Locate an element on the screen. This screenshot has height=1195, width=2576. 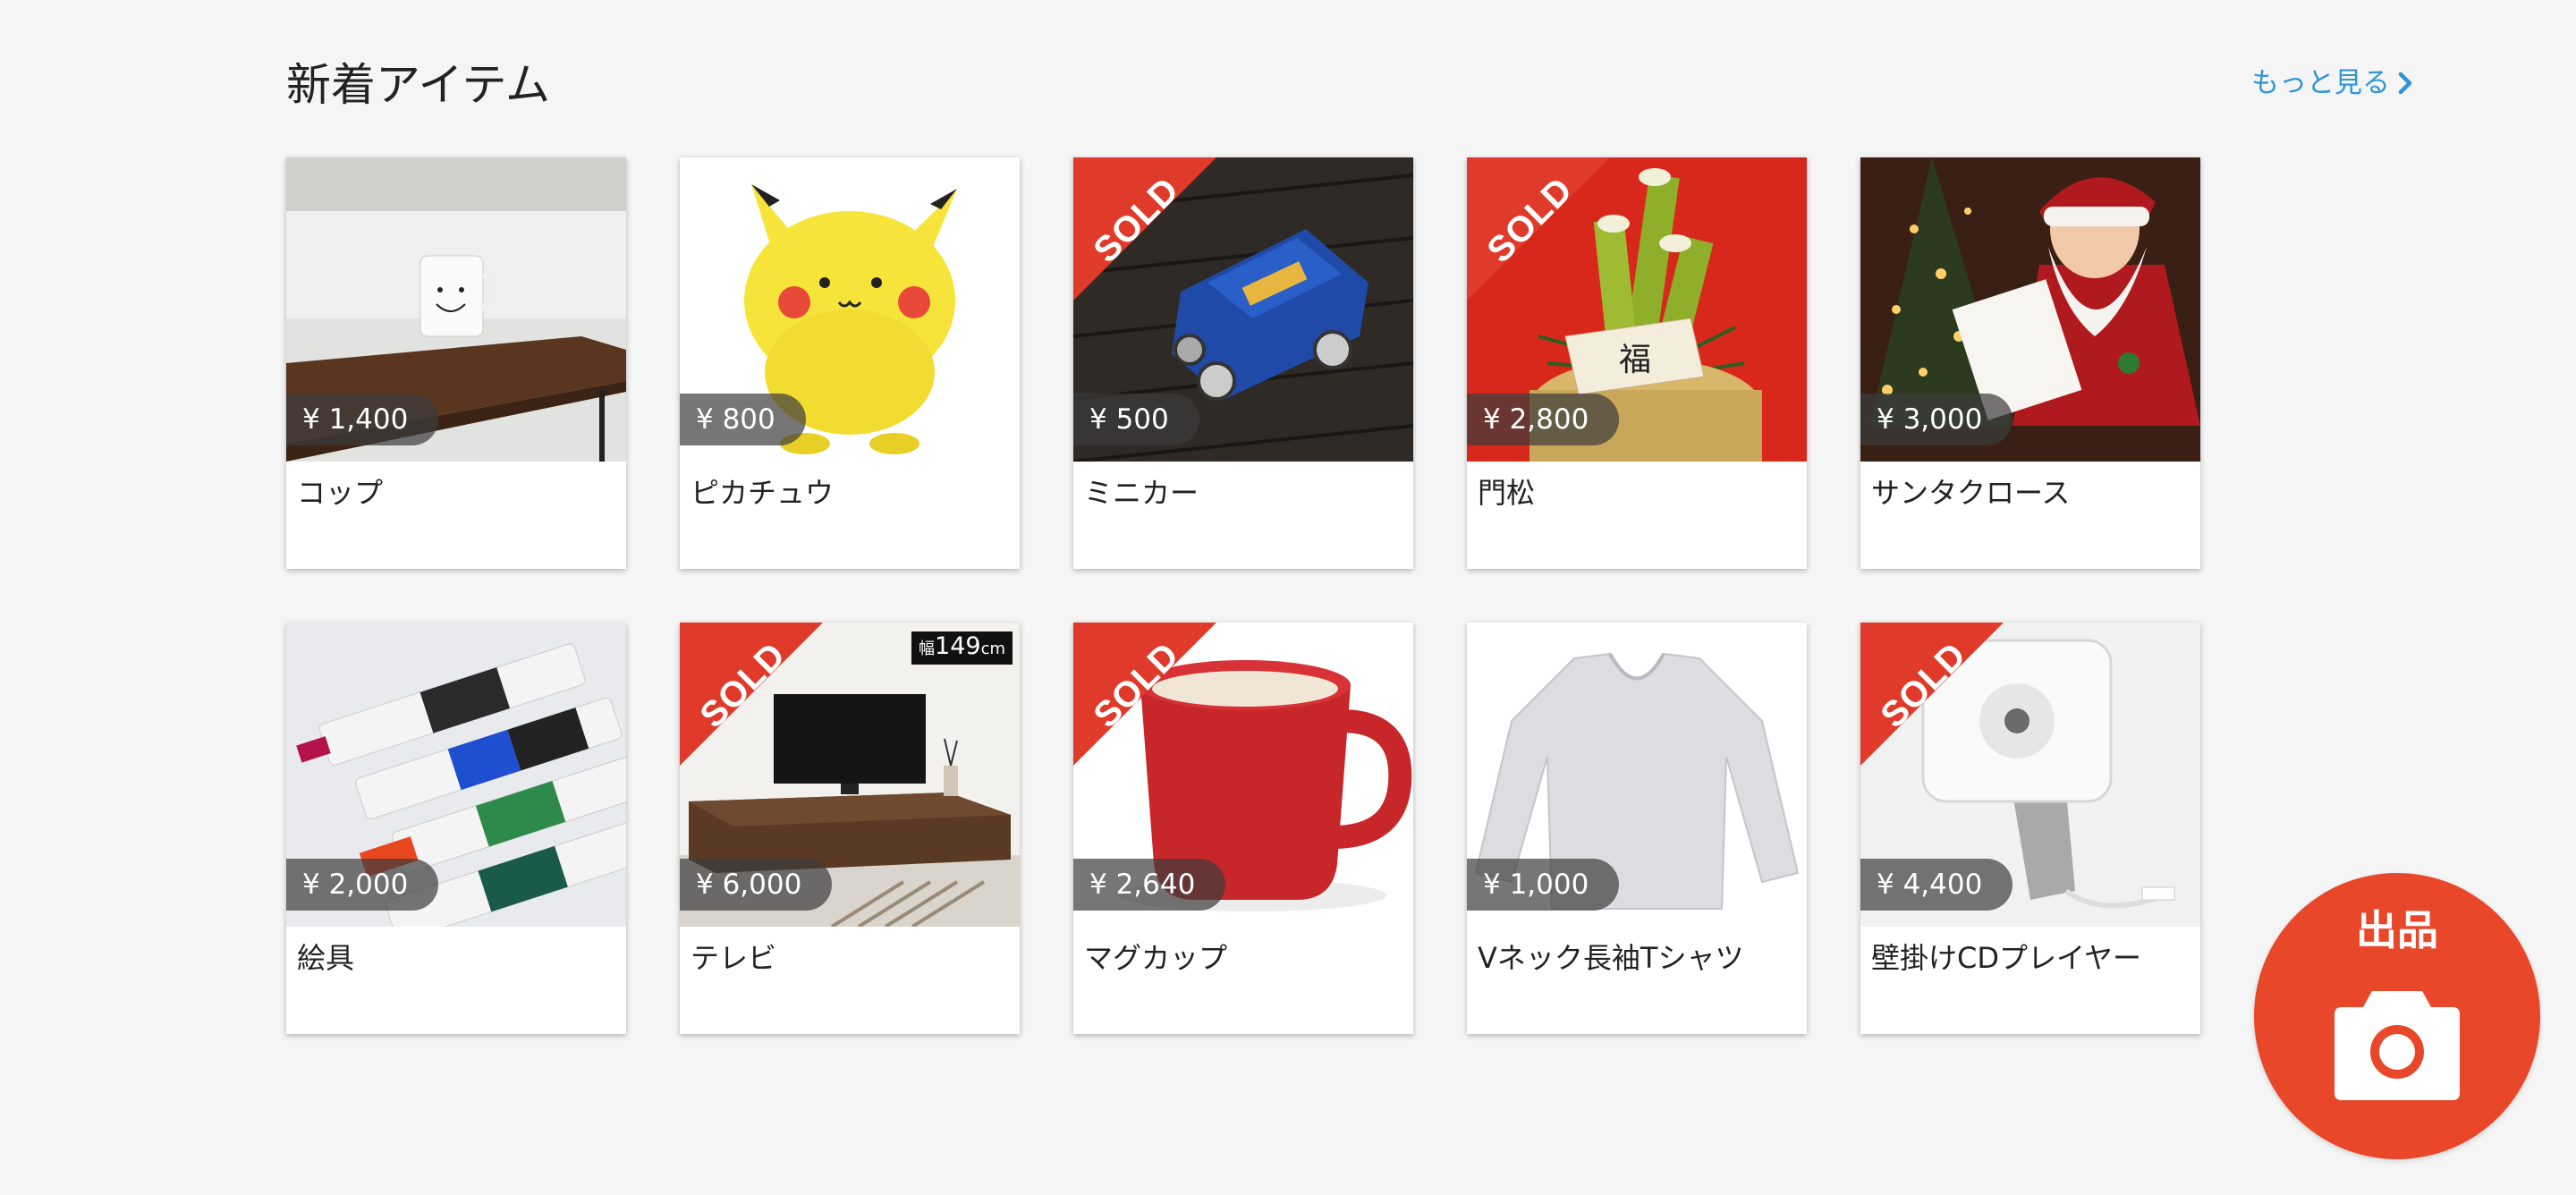
item-thumbnail: 福 SOLD ¥ 2,800 is located at coordinates (1637, 309).